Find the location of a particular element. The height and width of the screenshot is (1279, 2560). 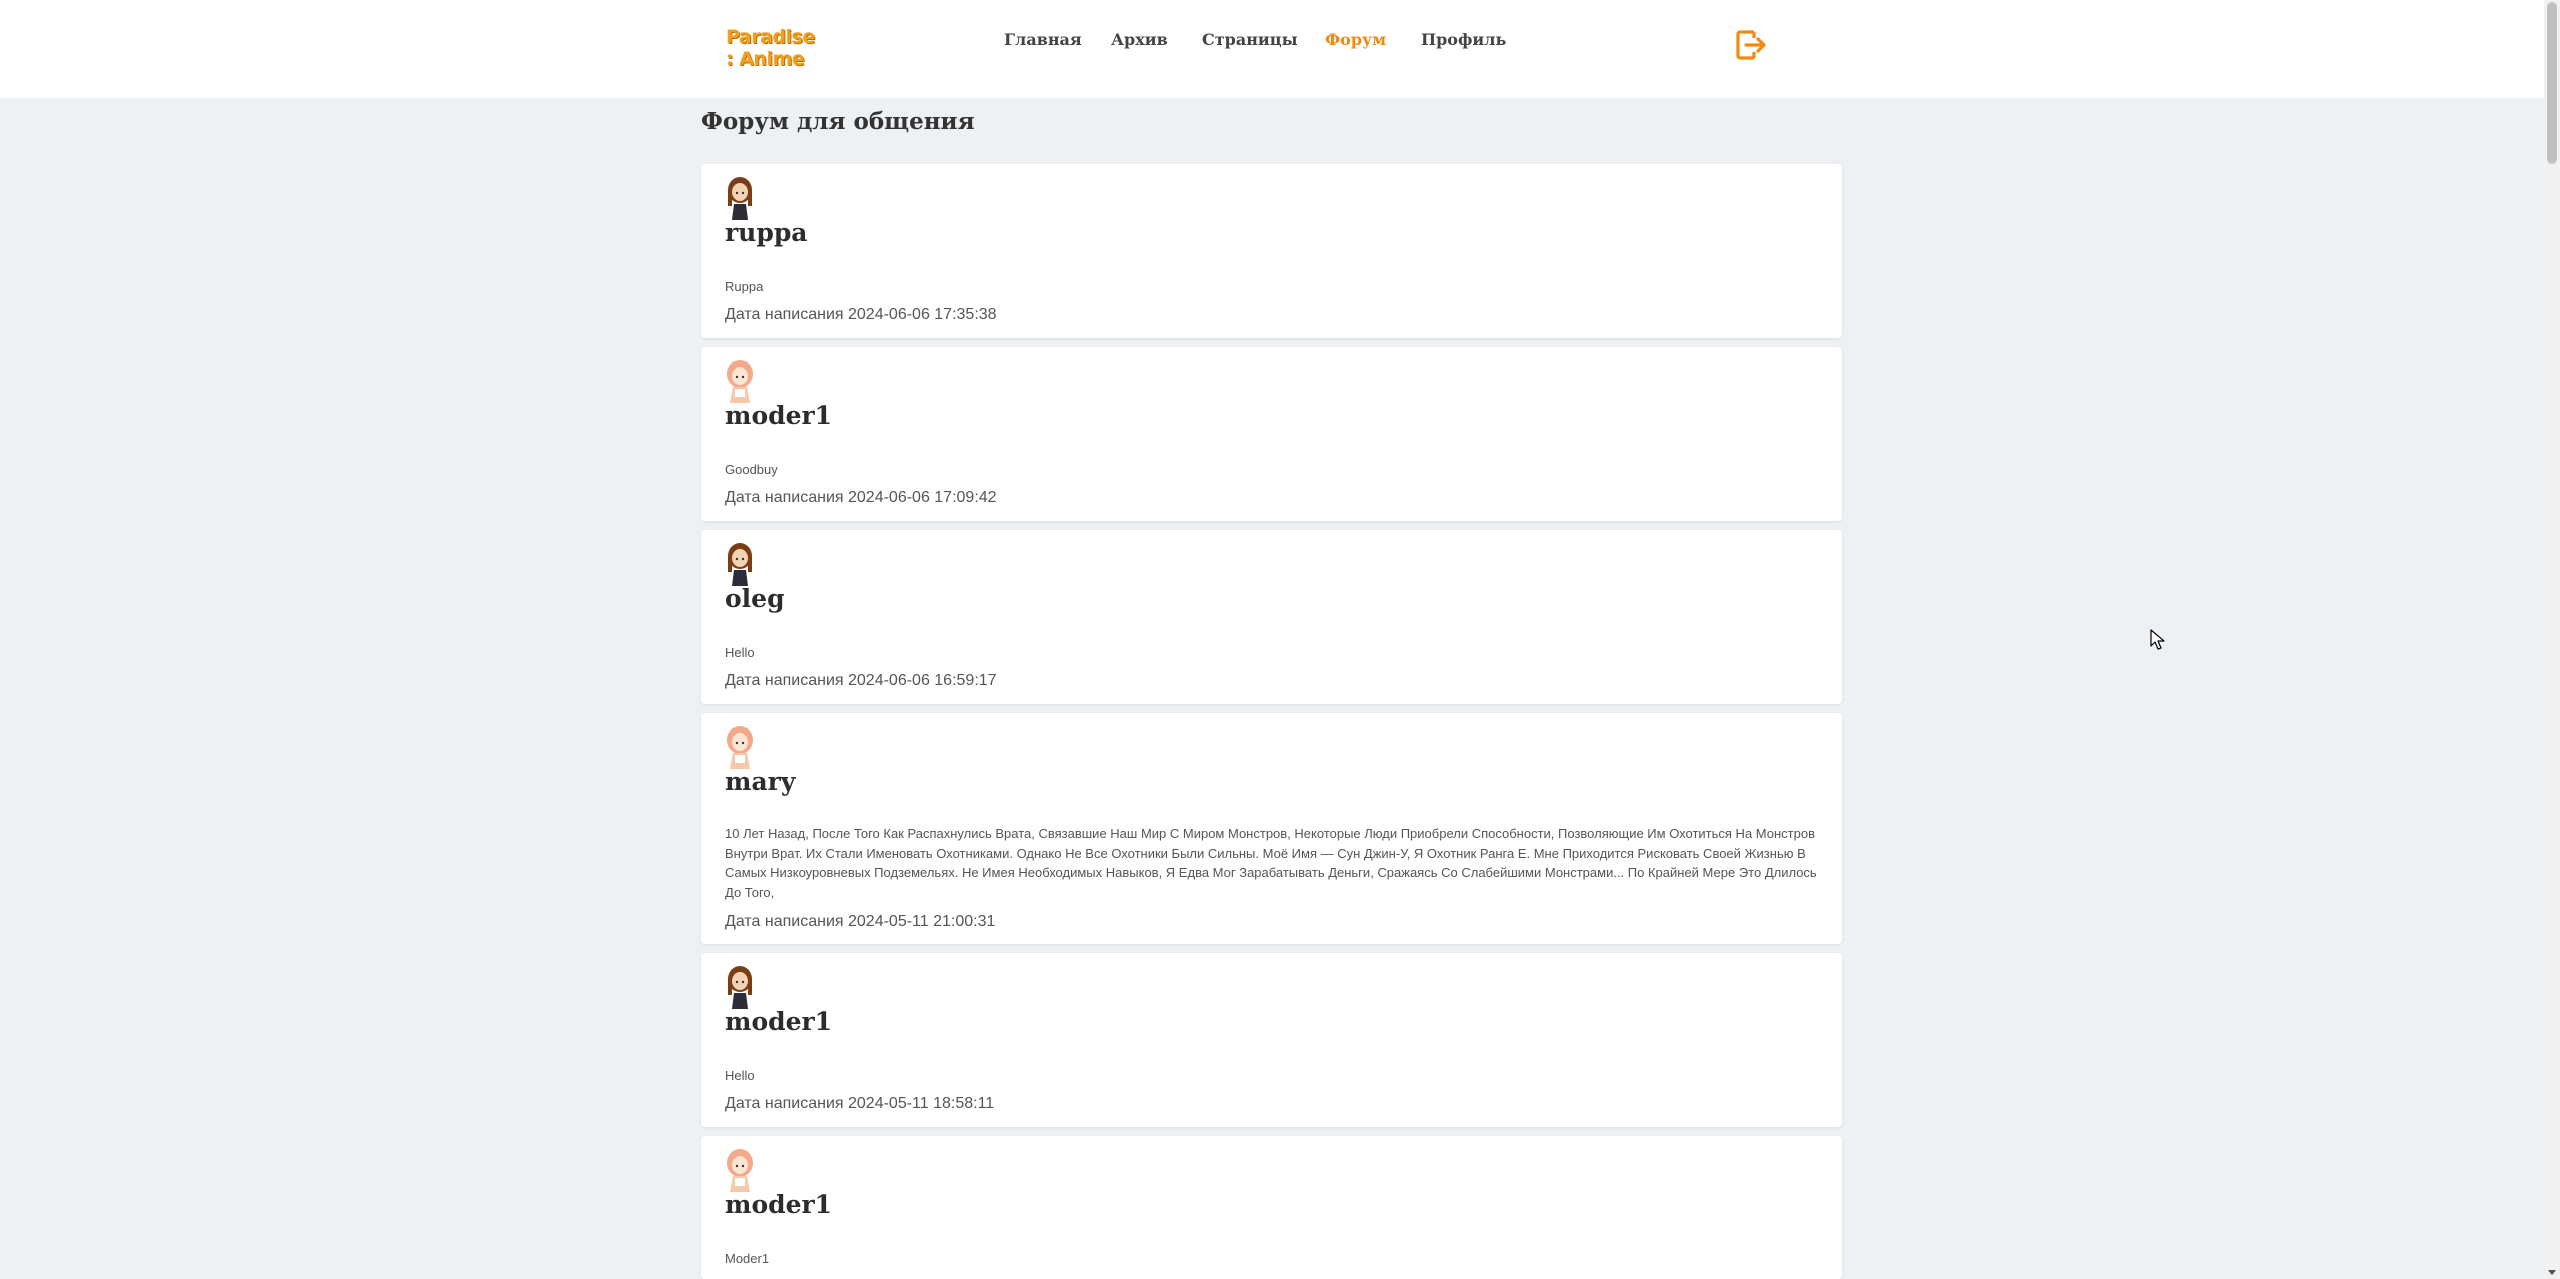

logo-text-line2: : Anime is located at coordinates (765, 59).